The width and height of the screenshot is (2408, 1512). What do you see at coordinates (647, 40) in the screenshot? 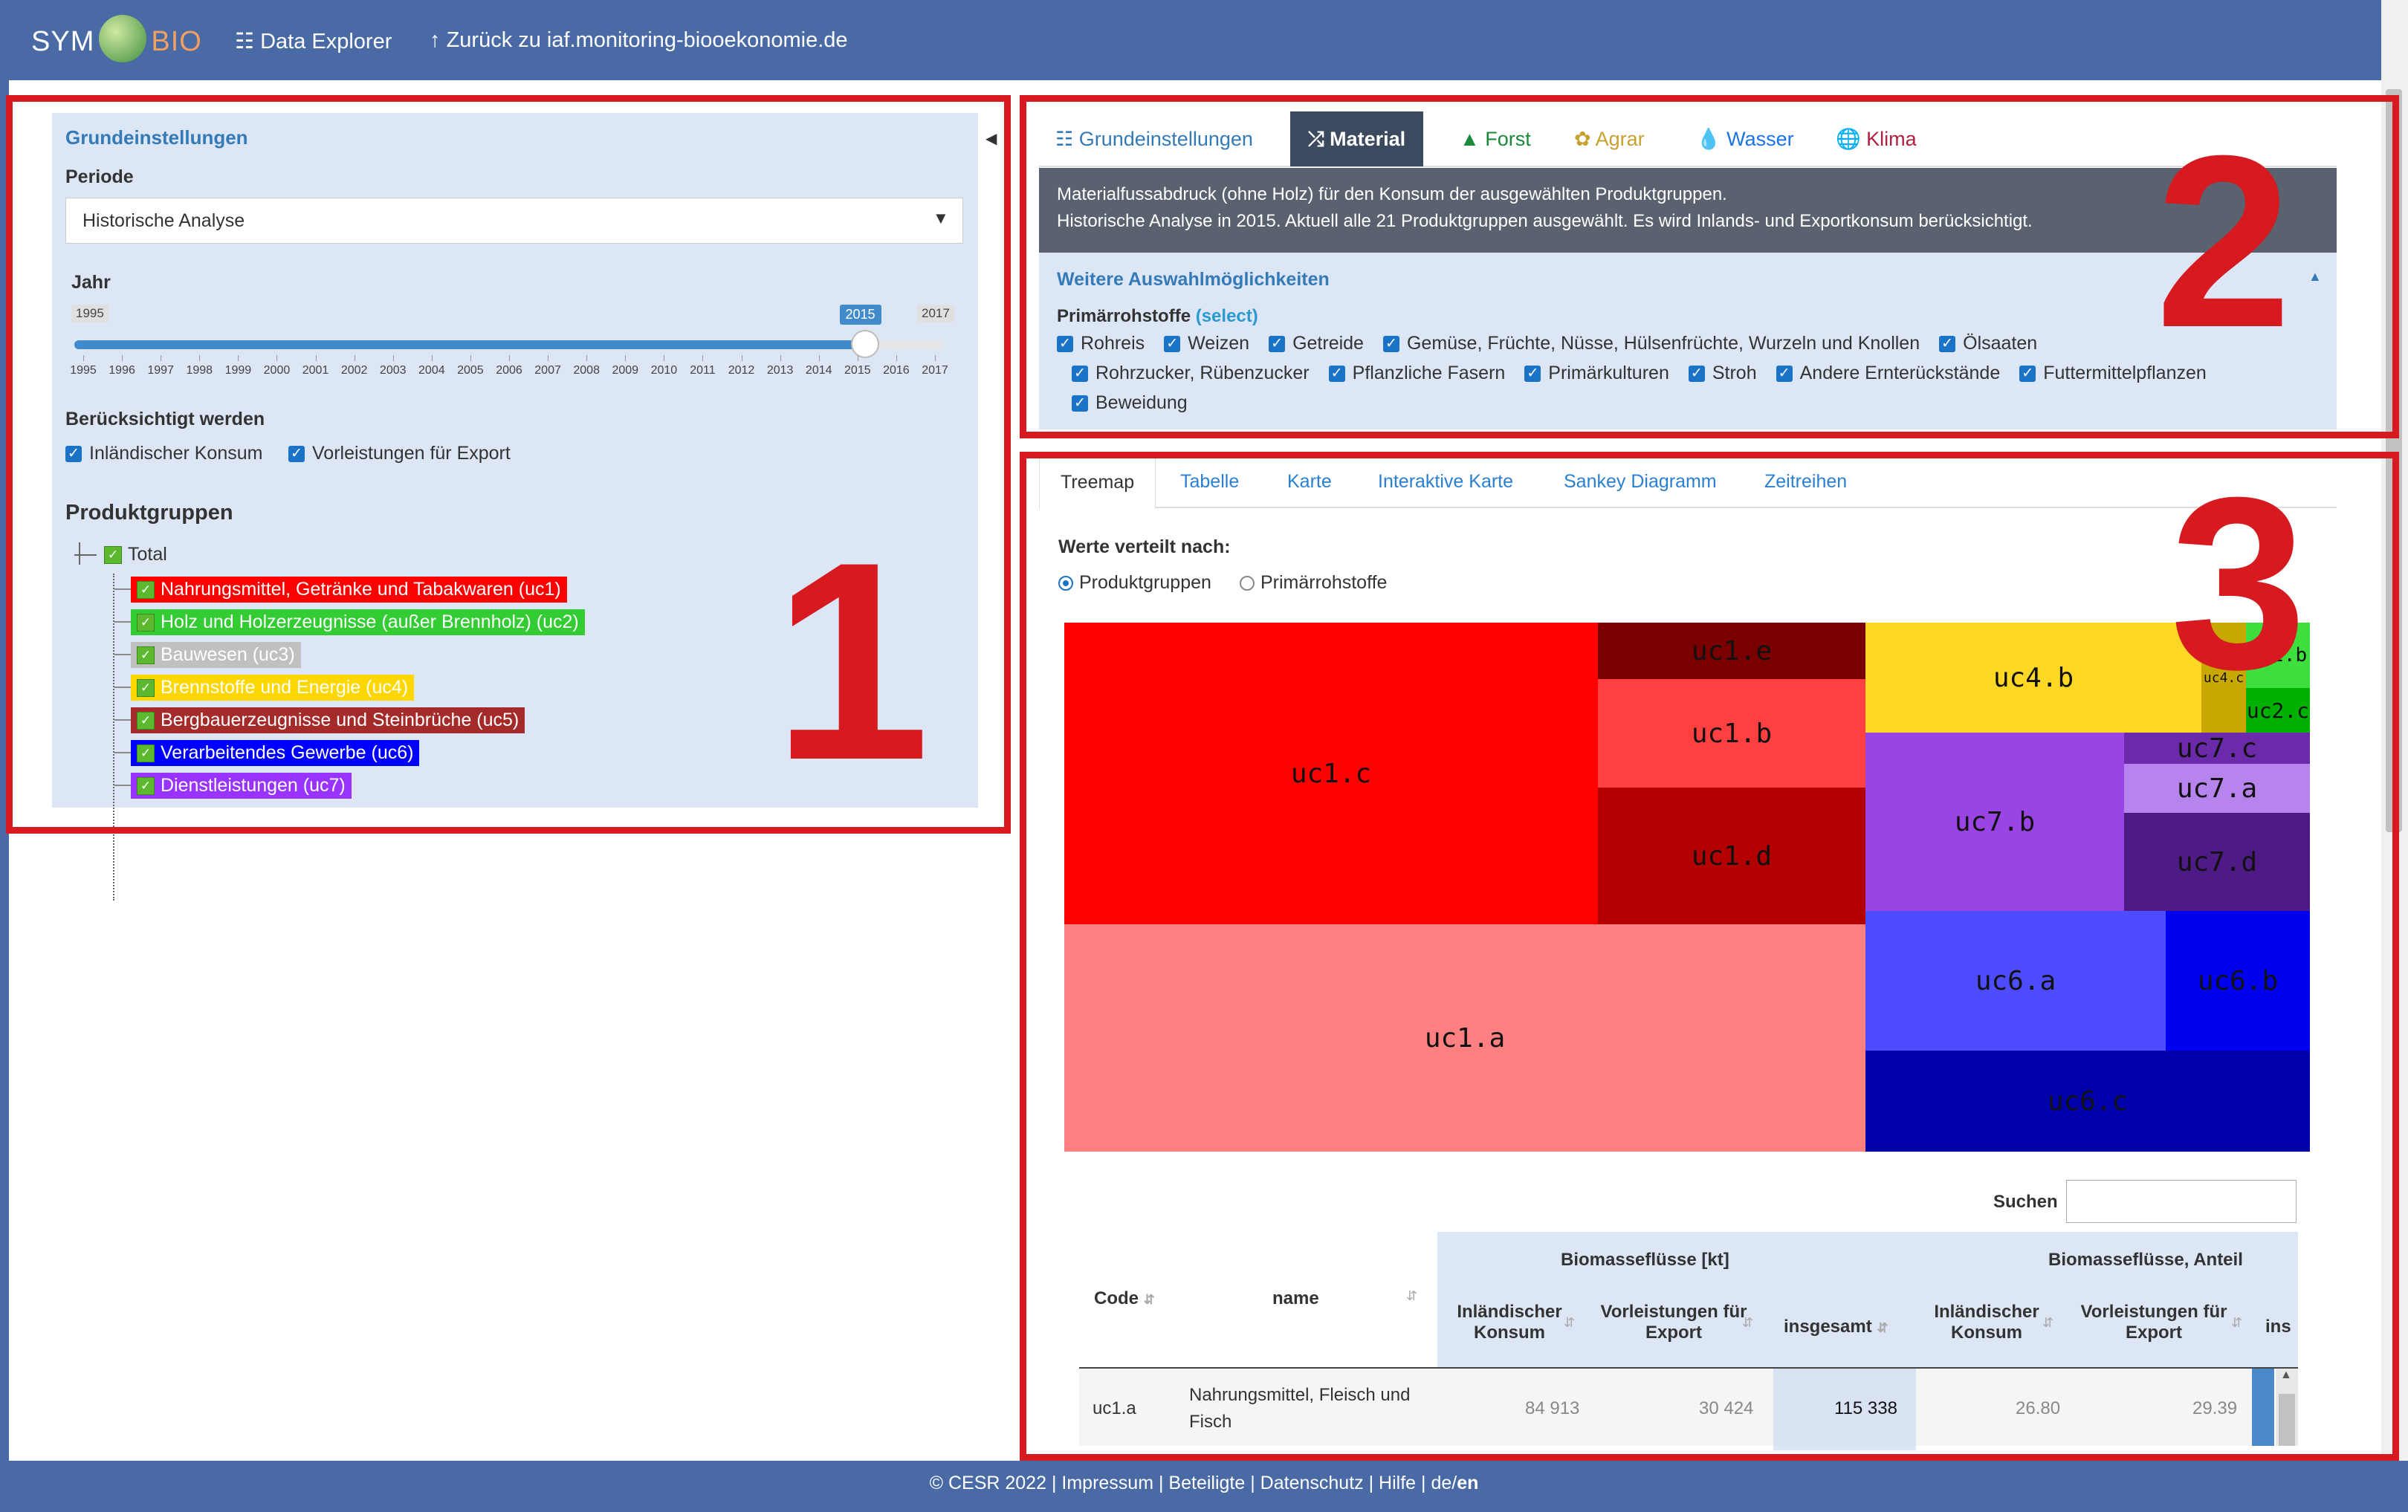
I see `back-link-label: Zurück zu iaf.monitoring-biooekonomie.de` at bounding box center [647, 40].